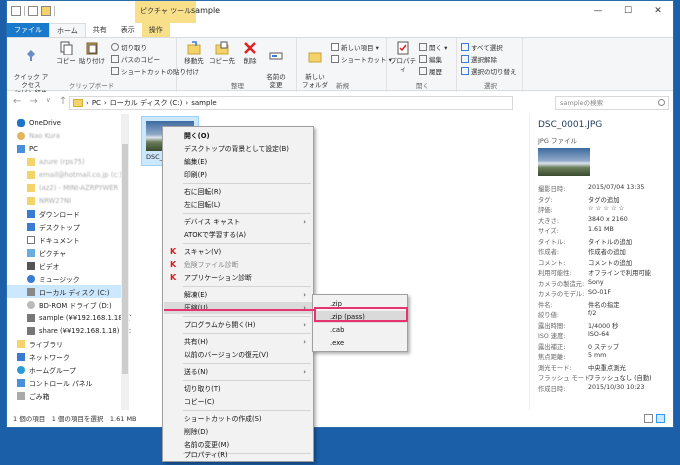 Image resolution: width=680 pixels, height=465 pixels. Describe the element at coordinates (603, 346) in the screenshot. I see `details-property-value: 0 ステップ` at that location.